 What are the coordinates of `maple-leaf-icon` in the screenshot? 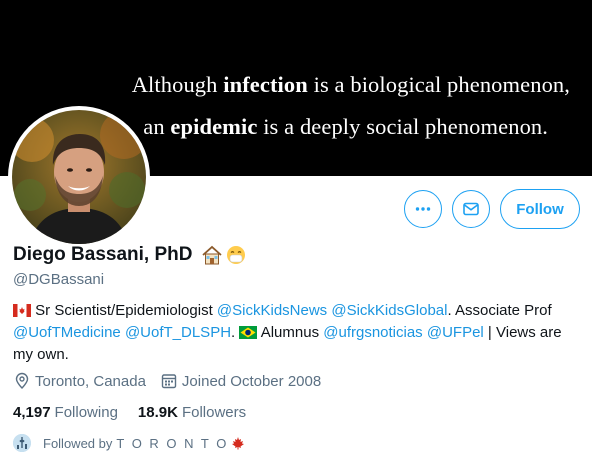 It's located at (238, 443).